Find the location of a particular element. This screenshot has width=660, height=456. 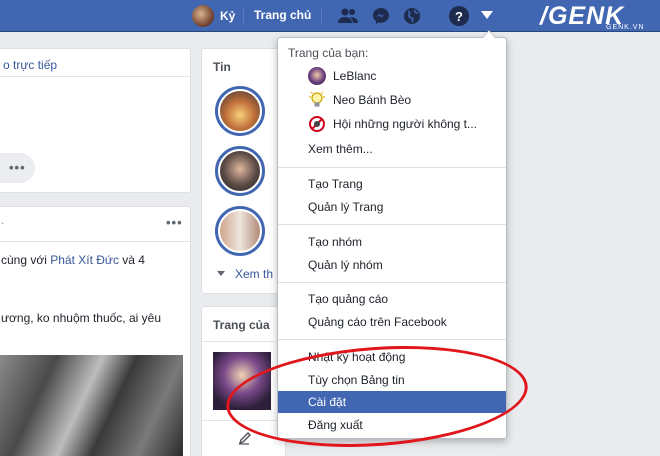

menu-advertising-on-facebook: Quảng cáo trên Facebook is located at coordinates (392, 322).